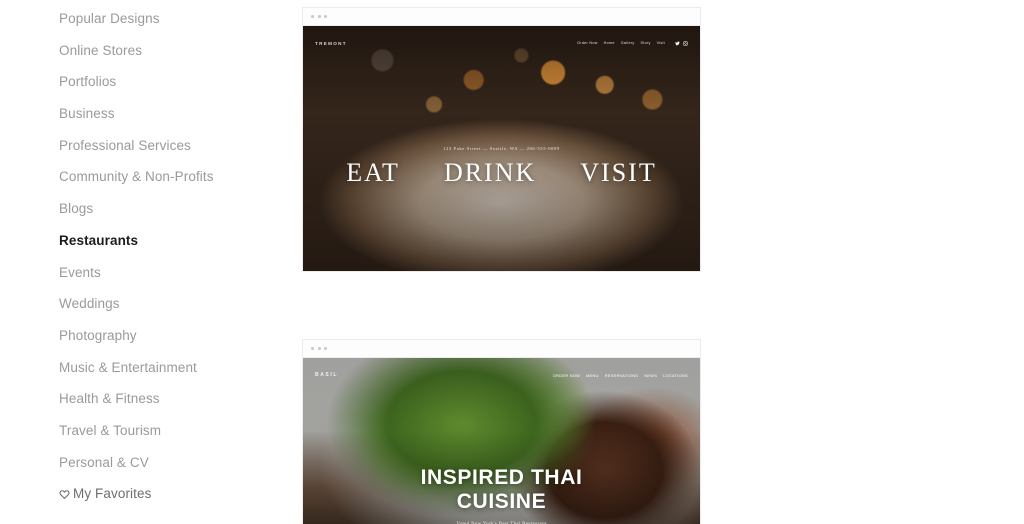 This screenshot has width=1024, height=524. Describe the element at coordinates (179, 431) in the screenshot. I see `sidebar-item-travel-tourism: Travel & Tourism` at that location.